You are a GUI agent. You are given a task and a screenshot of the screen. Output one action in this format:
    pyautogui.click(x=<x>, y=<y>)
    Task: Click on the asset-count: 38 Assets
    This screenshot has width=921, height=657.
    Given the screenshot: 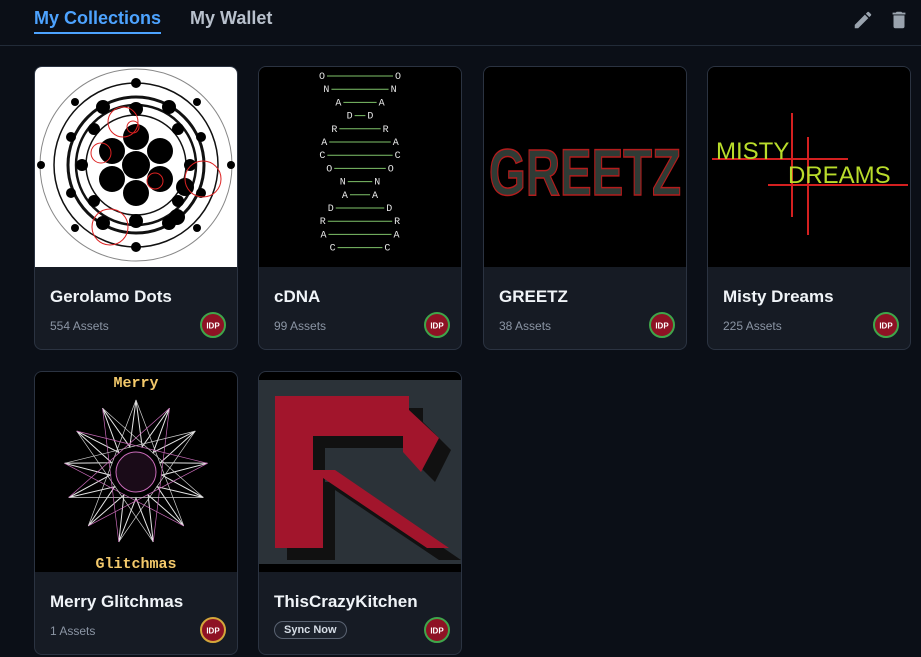 What is the action you would take?
    pyautogui.click(x=525, y=326)
    